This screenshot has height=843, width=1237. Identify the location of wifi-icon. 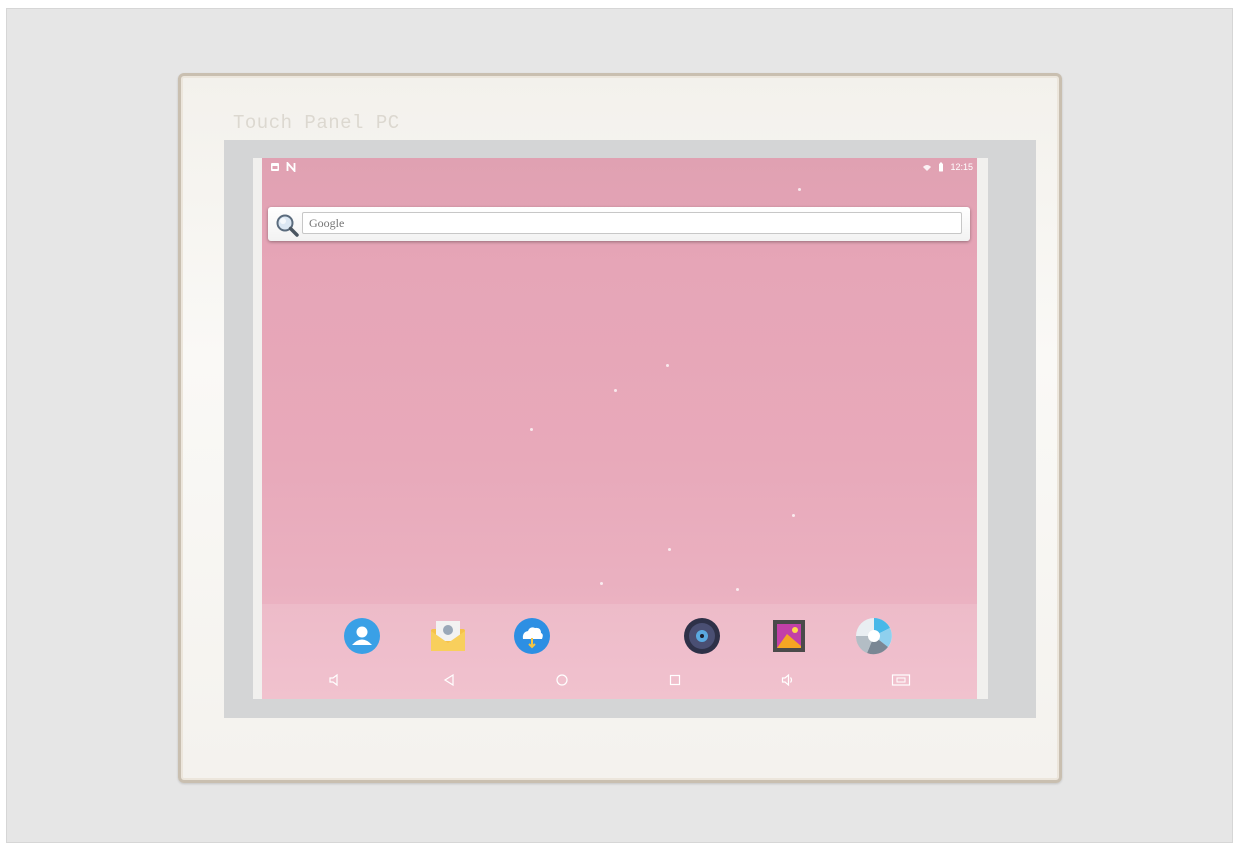
(927, 167).